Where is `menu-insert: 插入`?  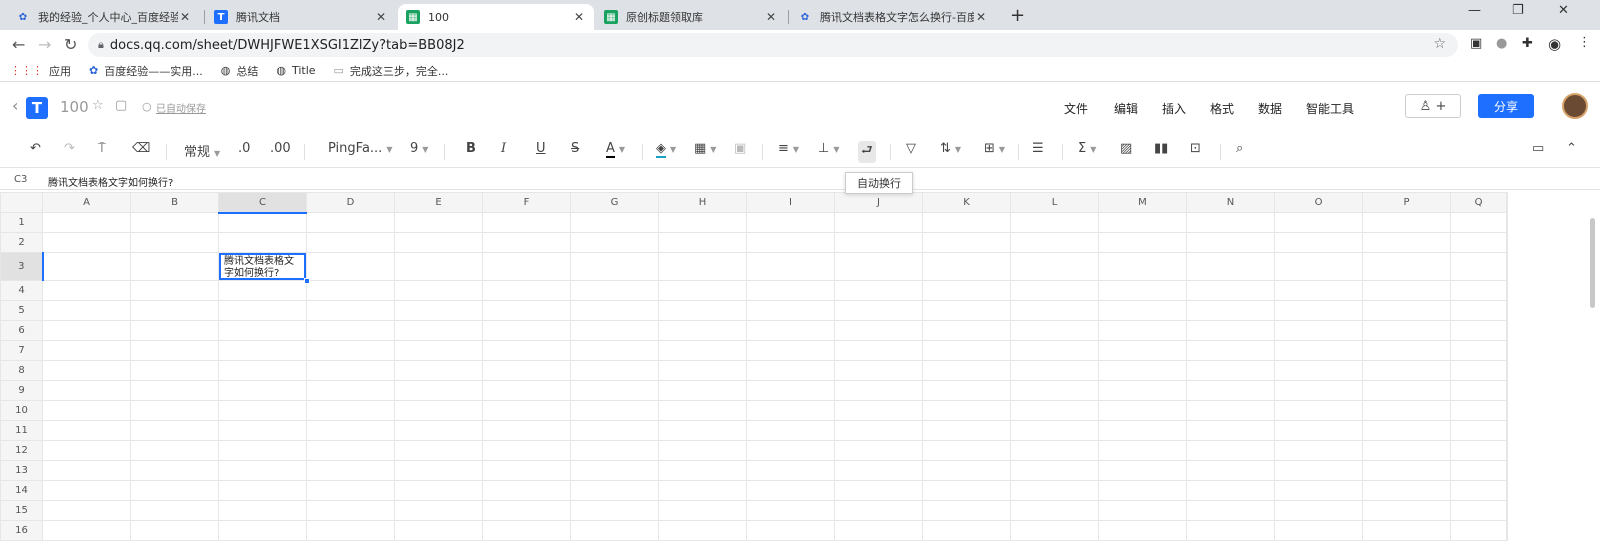
menu-insert: 插入 is located at coordinates (1174, 108).